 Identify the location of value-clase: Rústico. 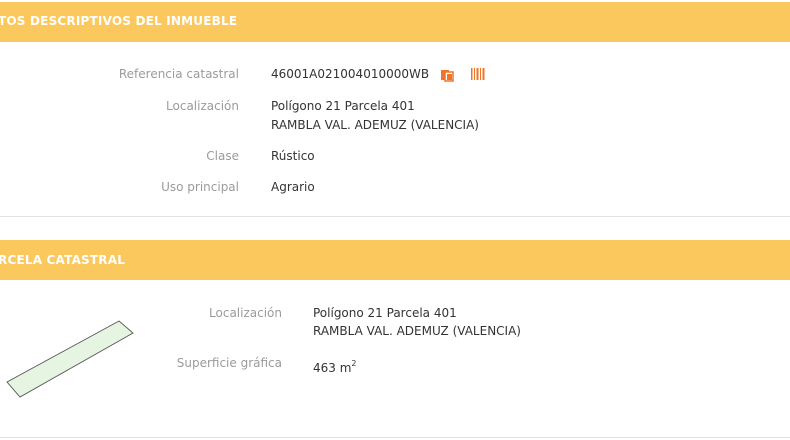
(293, 156).